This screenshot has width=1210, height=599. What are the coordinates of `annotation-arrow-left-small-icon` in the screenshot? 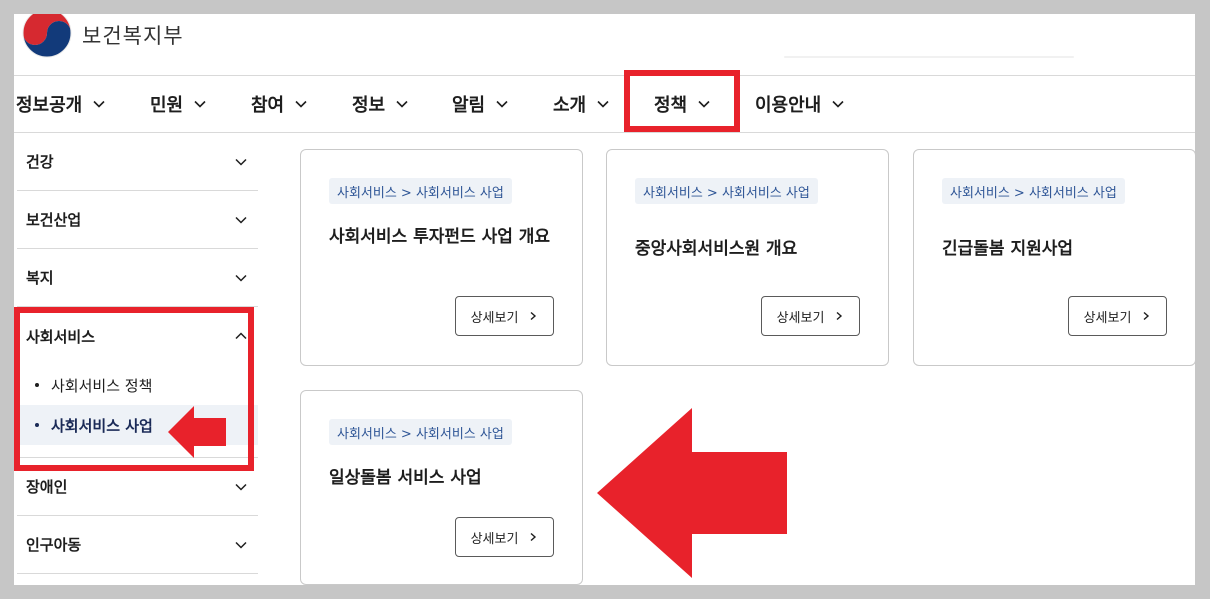 It's located at (197, 432).